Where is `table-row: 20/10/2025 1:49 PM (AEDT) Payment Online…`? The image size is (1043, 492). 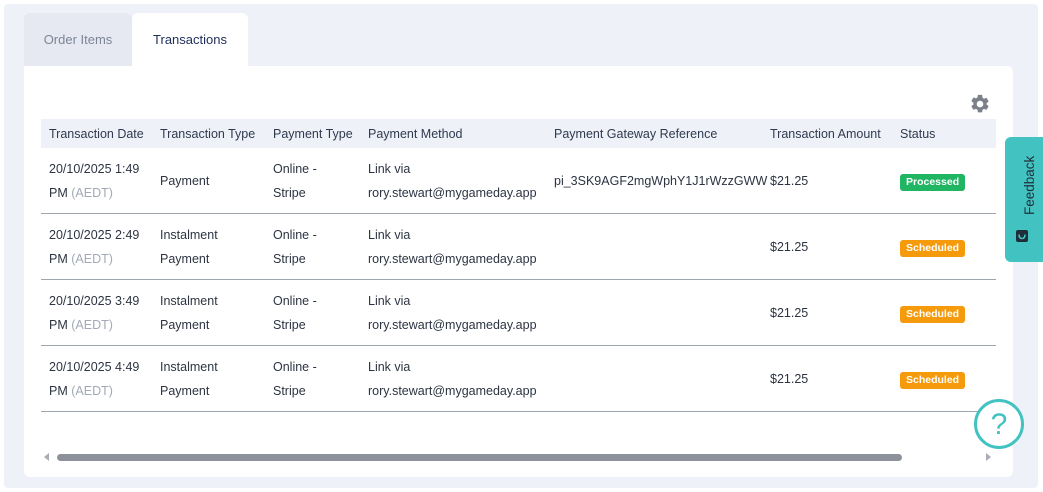
table-row: 20/10/2025 1:49 PM (AEDT) Payment Online… is located at coordinates (518, 181).